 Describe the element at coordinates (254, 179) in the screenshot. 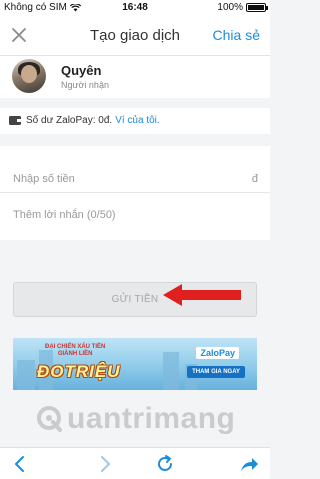

I see `currency-label: đ` at that location.